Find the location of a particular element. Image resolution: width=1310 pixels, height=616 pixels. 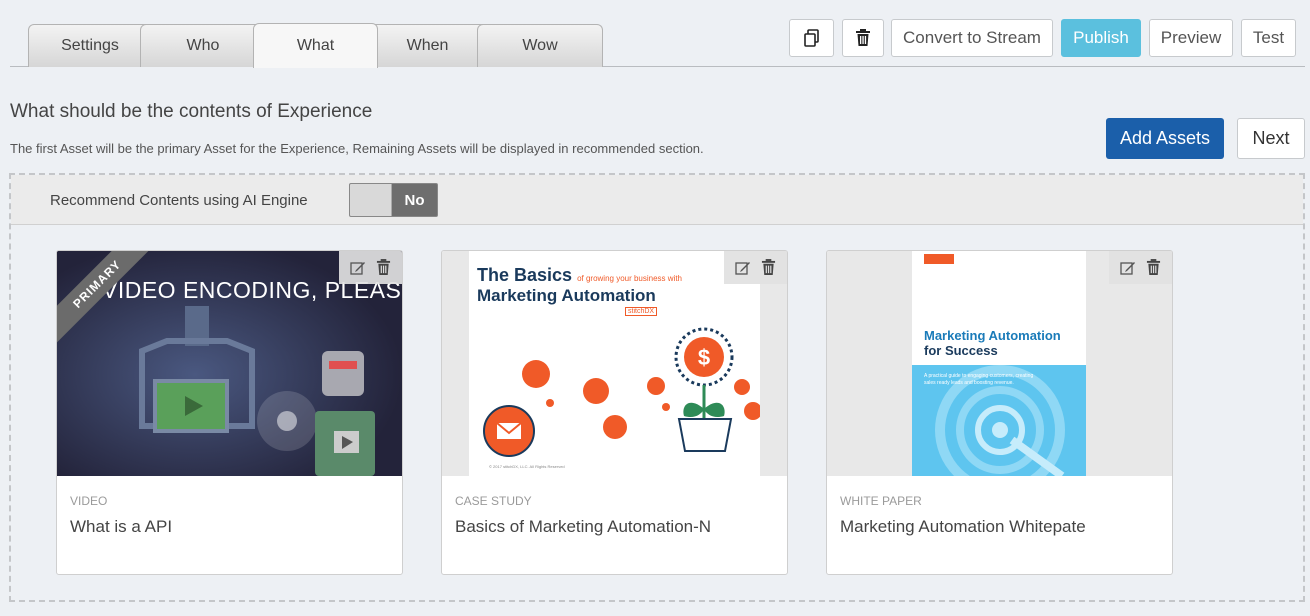

add-assets-button: Add Assets is located at coordinates (1165, 138).